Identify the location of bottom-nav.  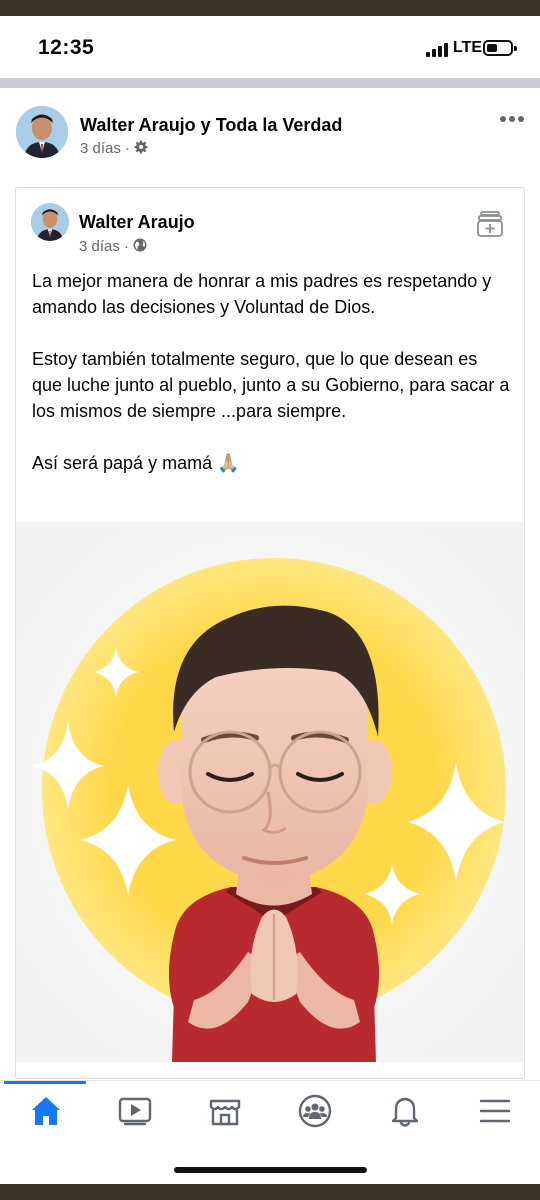
(270, 1111).